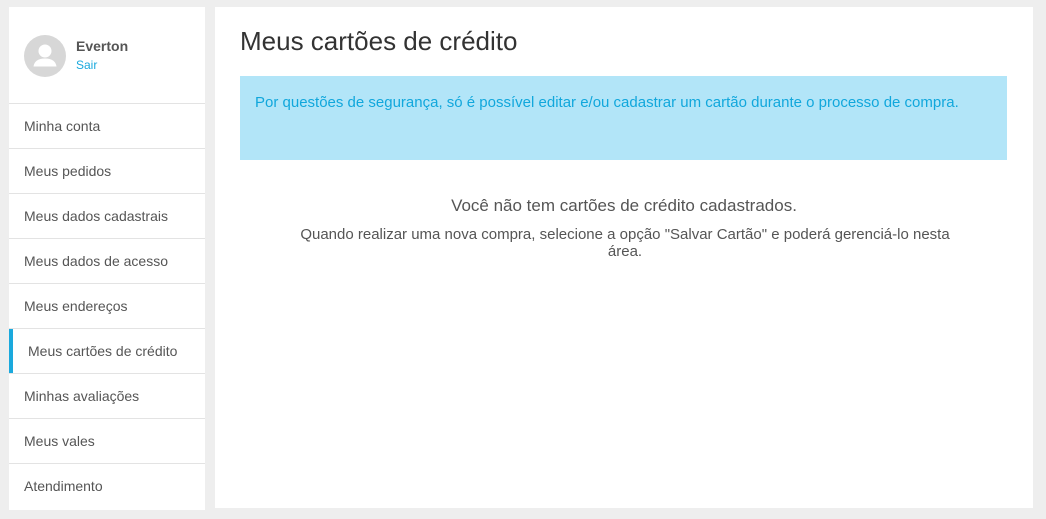  Describe the element at coordinates (107, 396) in the screenshot. I see `sidebar-item-avaliacoes: Minhas avaliações` at that location.